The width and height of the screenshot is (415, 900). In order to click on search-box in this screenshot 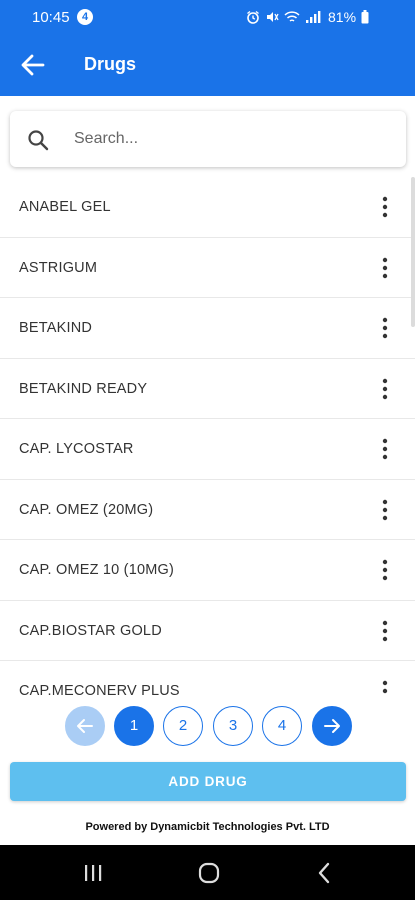, I will do `click(208, 139)`.